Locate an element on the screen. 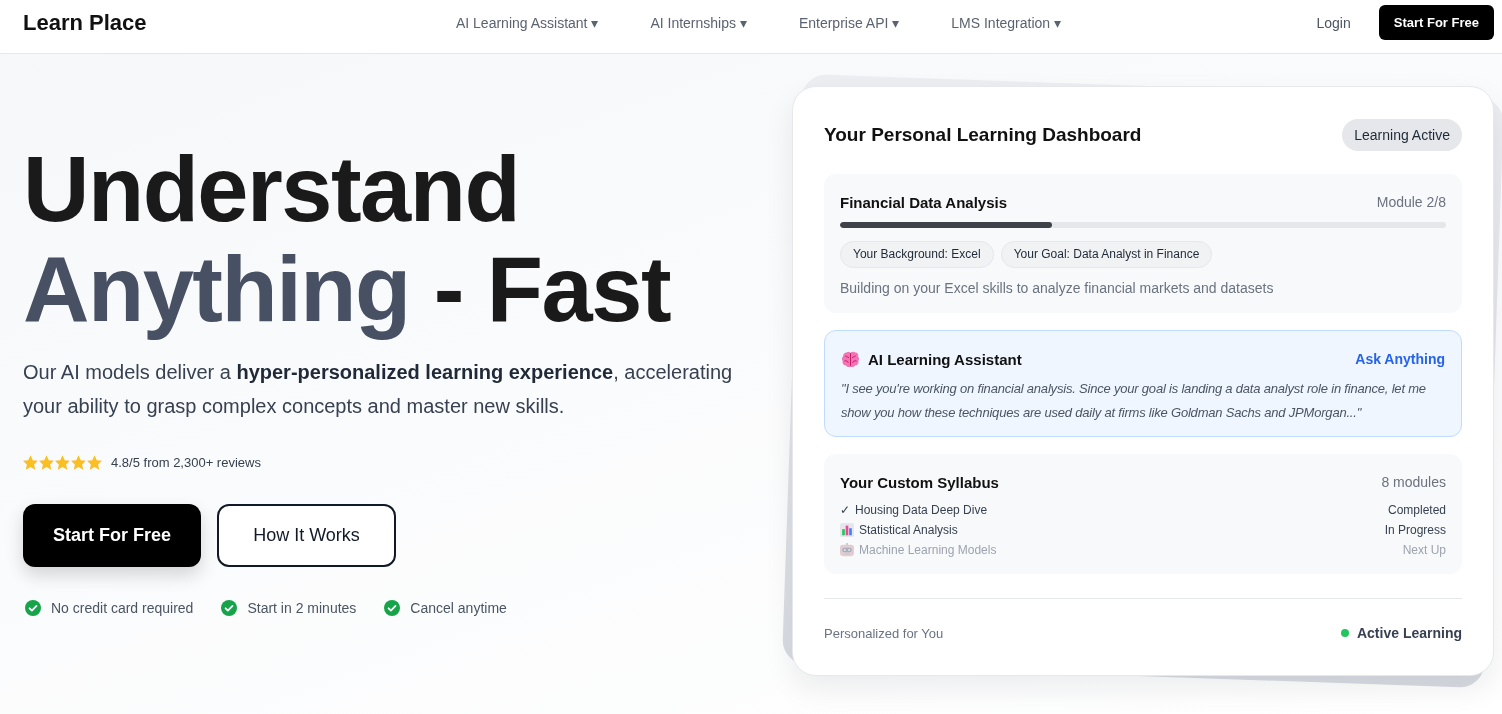  perk-text: Cancel anytime is located at coordinates (458, 608).